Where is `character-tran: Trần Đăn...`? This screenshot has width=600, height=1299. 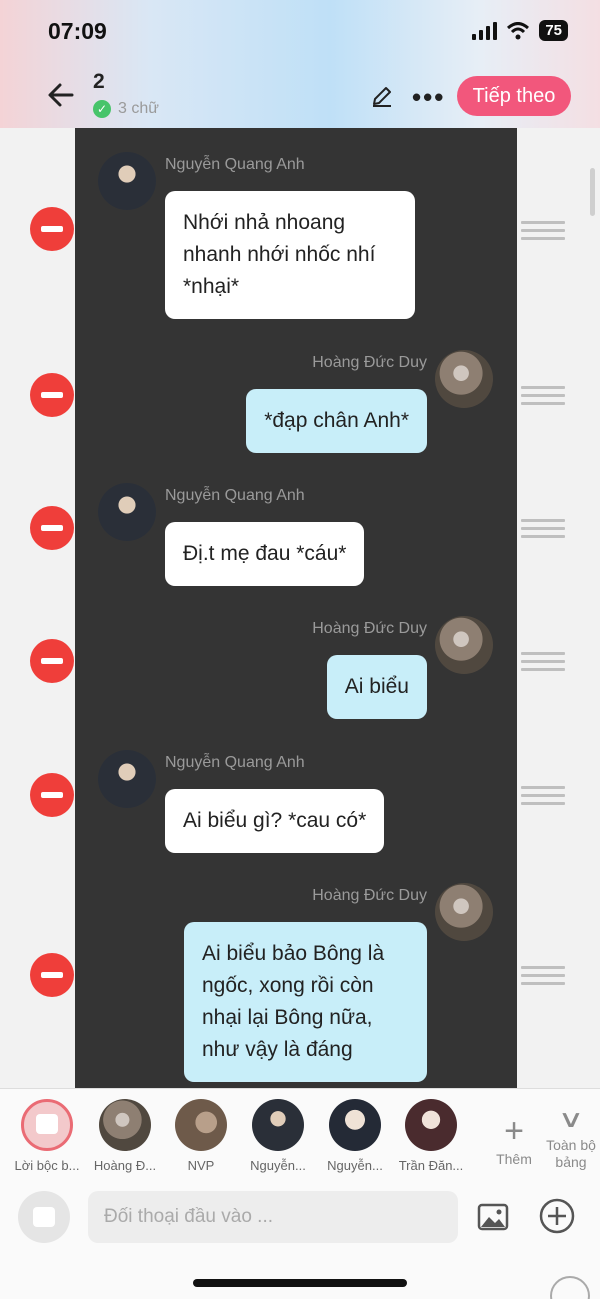
character-tran: Trần Đăn... is located at coordinates (431, 1136).